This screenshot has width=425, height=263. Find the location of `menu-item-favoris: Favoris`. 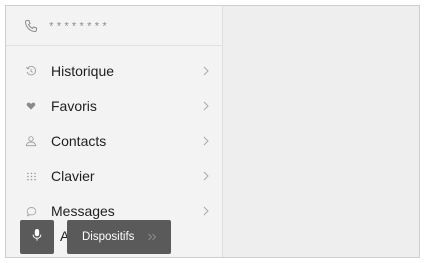

menu-item-favoris: Favoris is located at coordinates (114, 106).